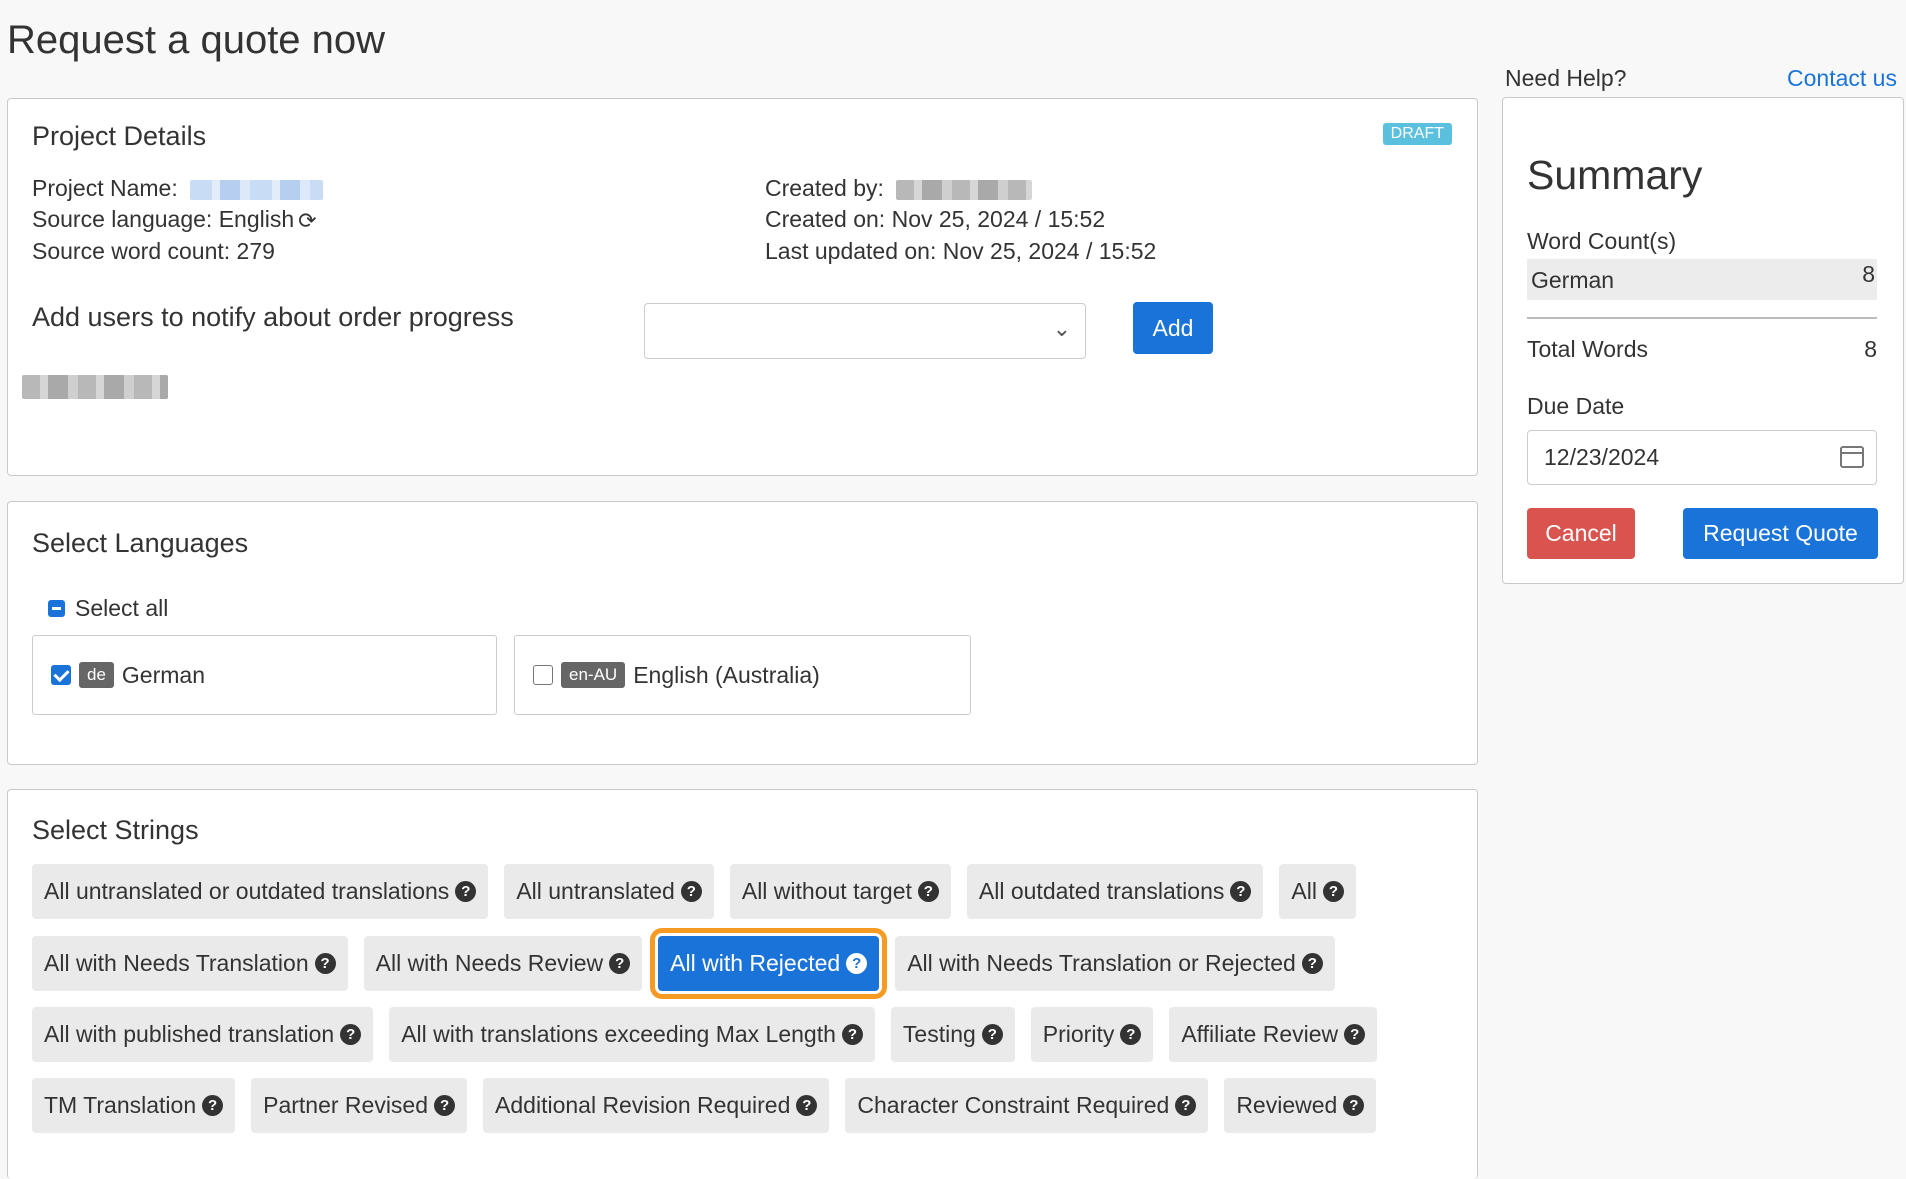 The width and height of the screenshot is (1906, 1179). I want to click on filter-chip-active: All with Rejected?, so click(769, 963).